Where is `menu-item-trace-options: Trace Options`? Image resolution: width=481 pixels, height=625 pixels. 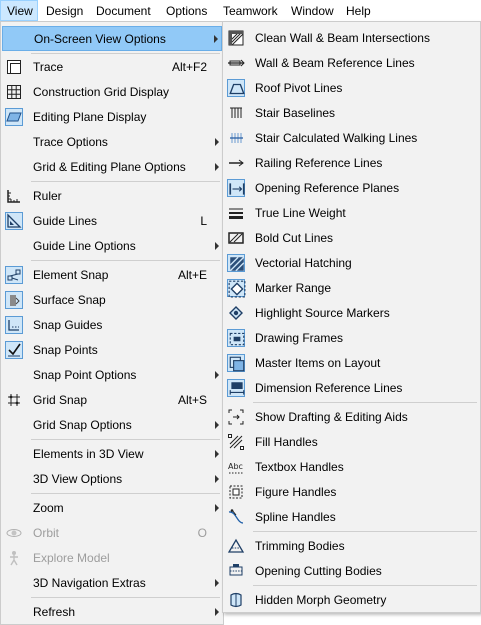
menu-item-trace-options: Trace Options is located at coordinates (112, 142).